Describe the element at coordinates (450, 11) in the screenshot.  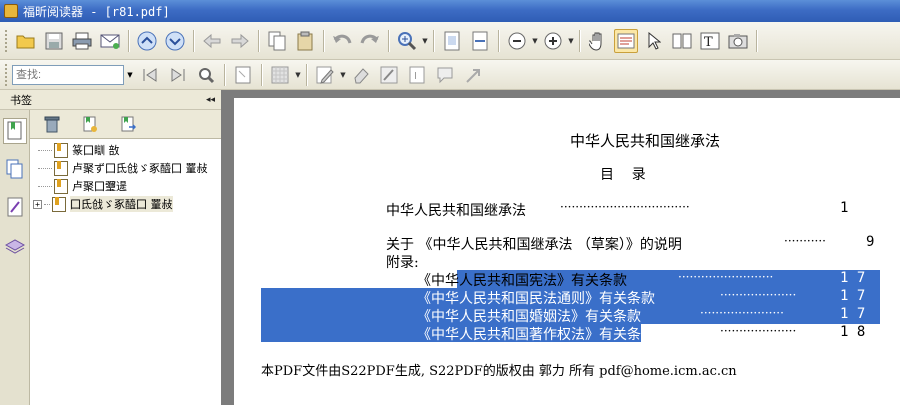
I see `title-bar: 福昕阅读器 - [r81.pdf]` at that location.